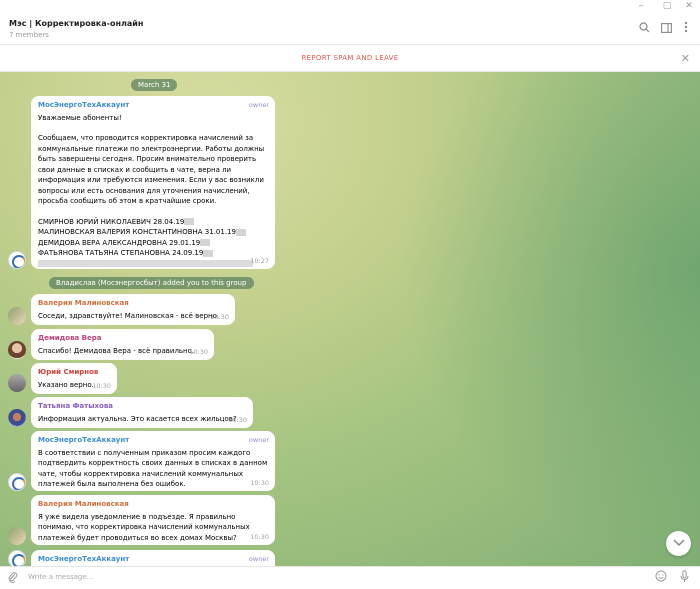  What do you see at coordinates (119, 242) in the screenshot?
I see `list-item: ДЕМИДОВА ВЕРА АЛЕКСАНДРОВНА 29.01.19` at bounding box center [119, 242].